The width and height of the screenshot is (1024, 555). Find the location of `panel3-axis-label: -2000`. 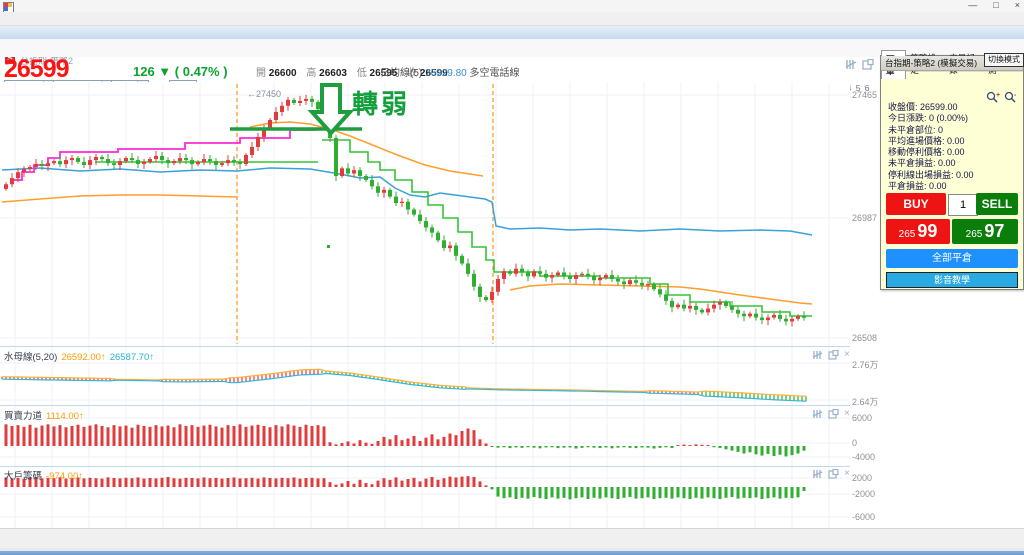

panel3-axis-label: -2000 is located at coordinates (864, 494).